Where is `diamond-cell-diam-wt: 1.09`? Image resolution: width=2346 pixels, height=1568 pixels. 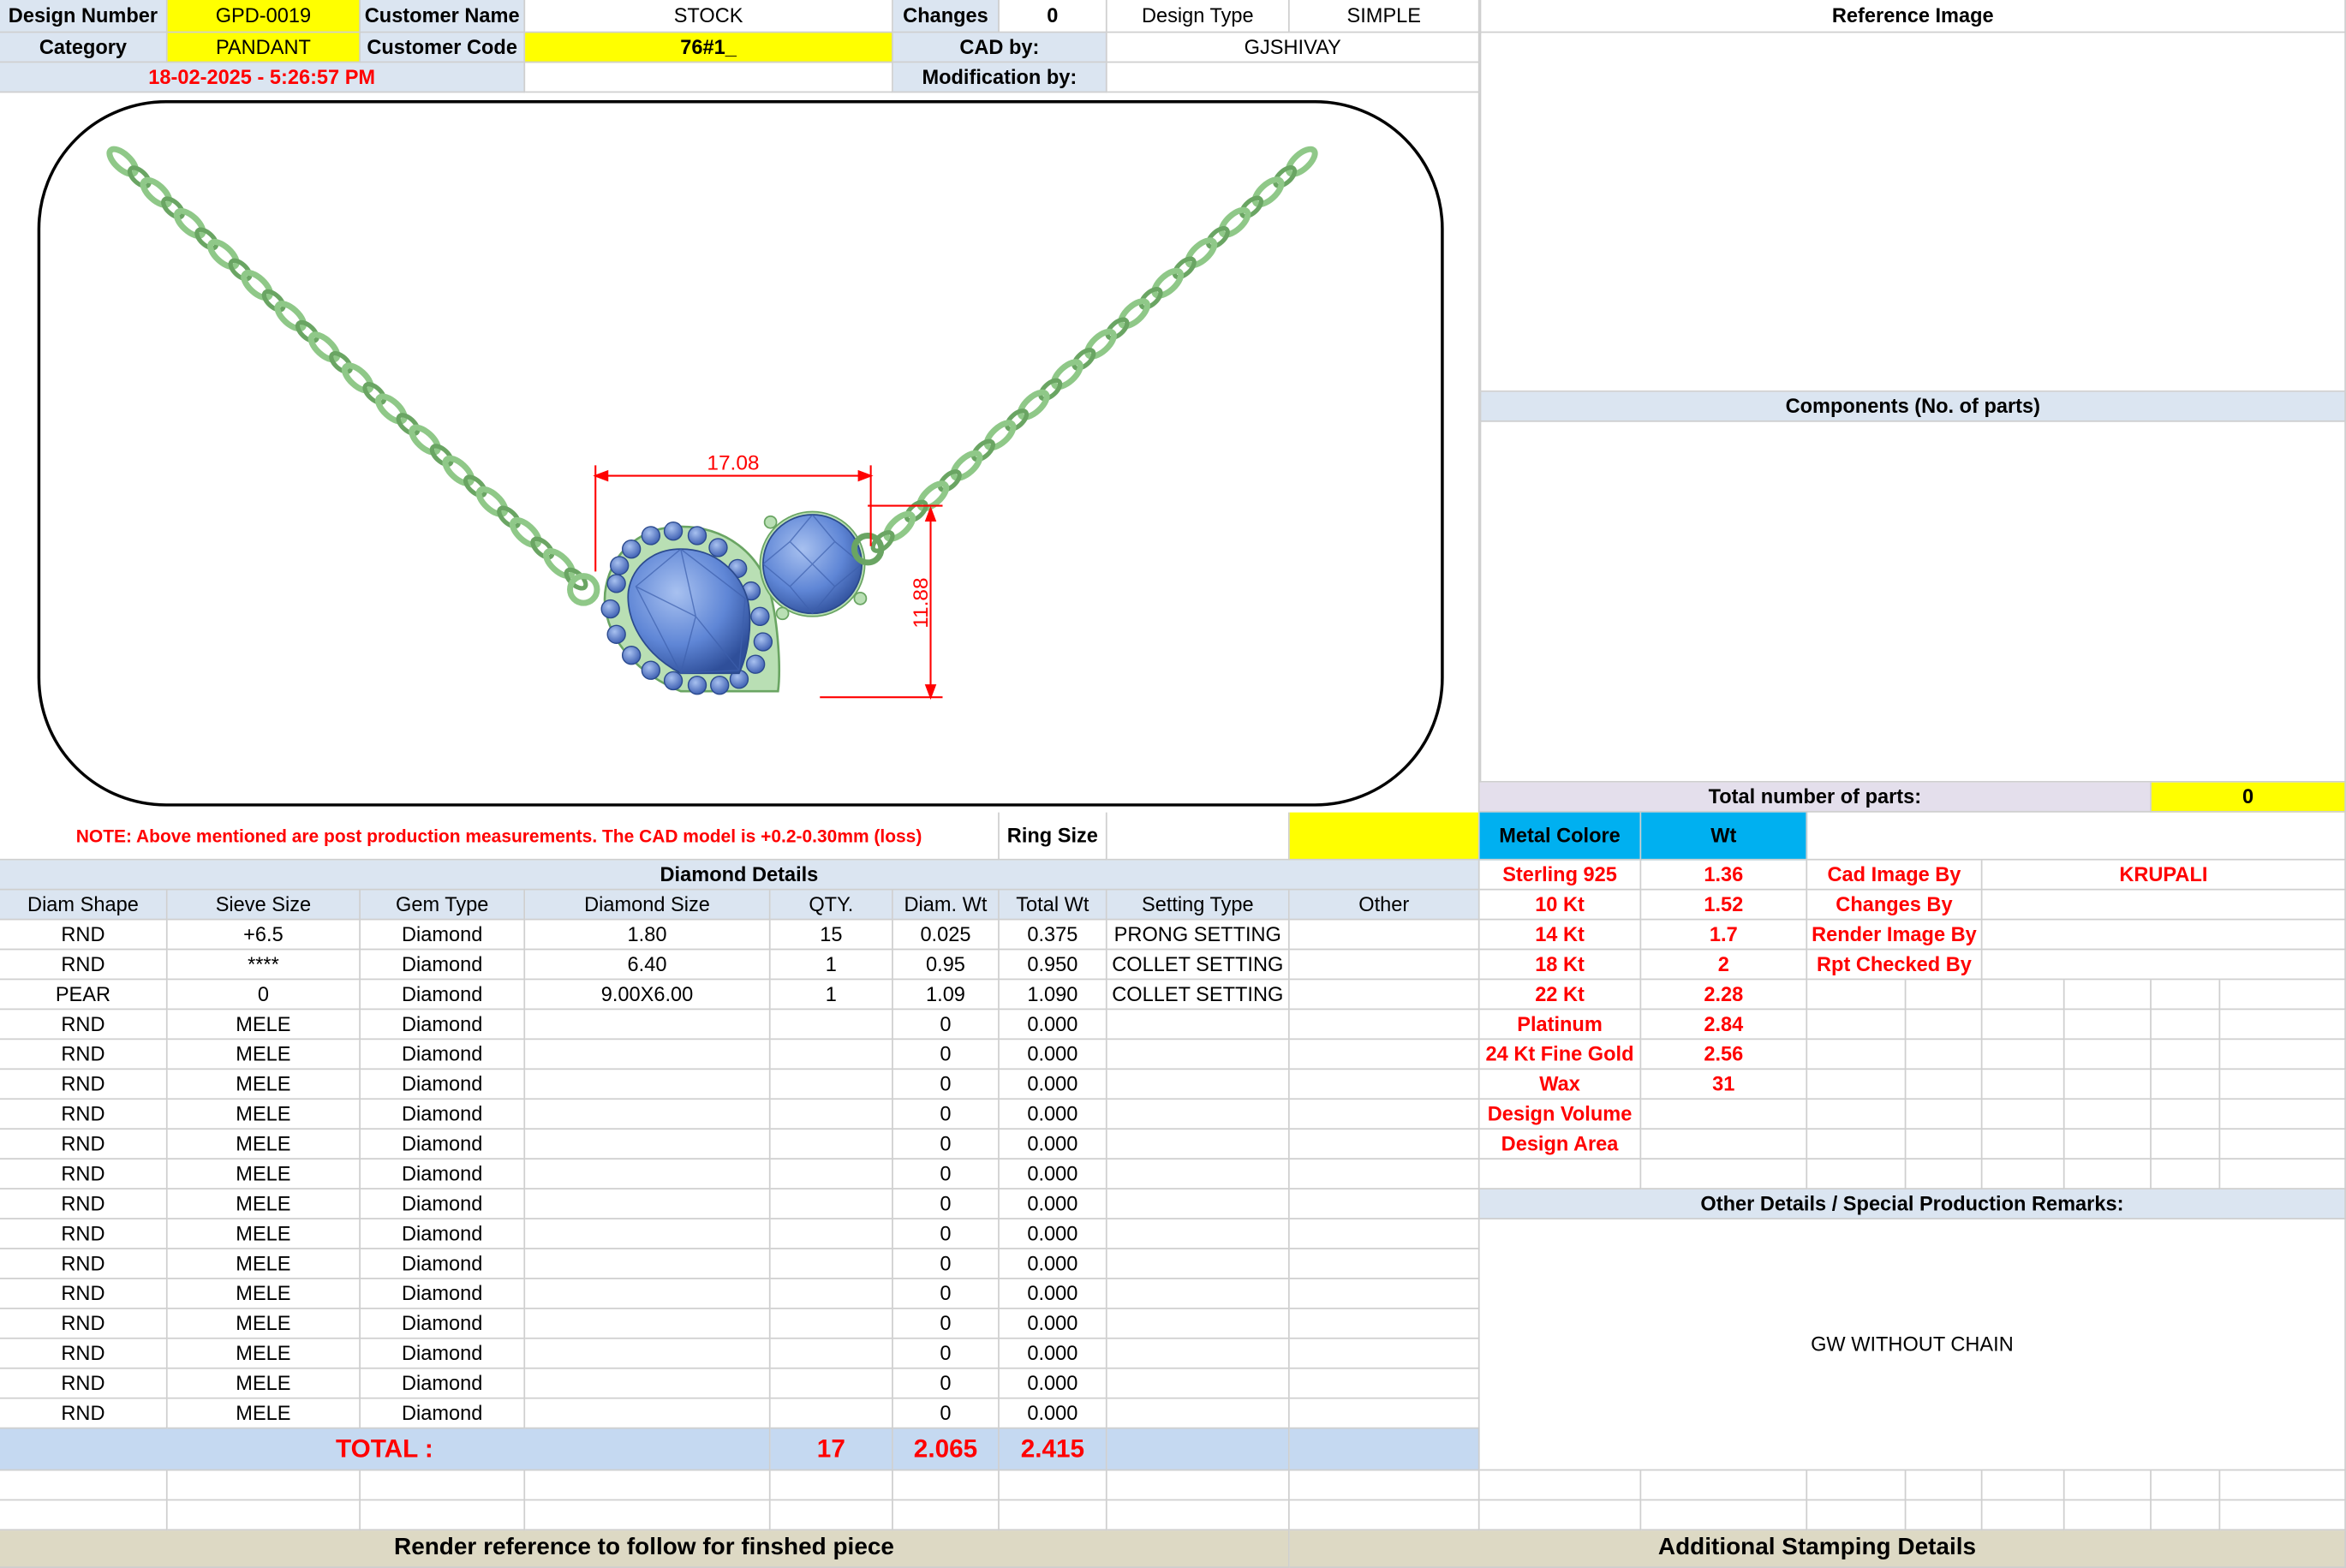 diamond-cell-diam-wt: 1.09 is located at coordinates (946, 995).